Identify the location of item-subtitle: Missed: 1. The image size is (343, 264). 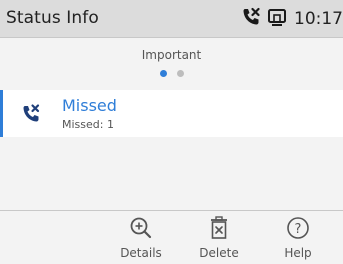
(88, 124).